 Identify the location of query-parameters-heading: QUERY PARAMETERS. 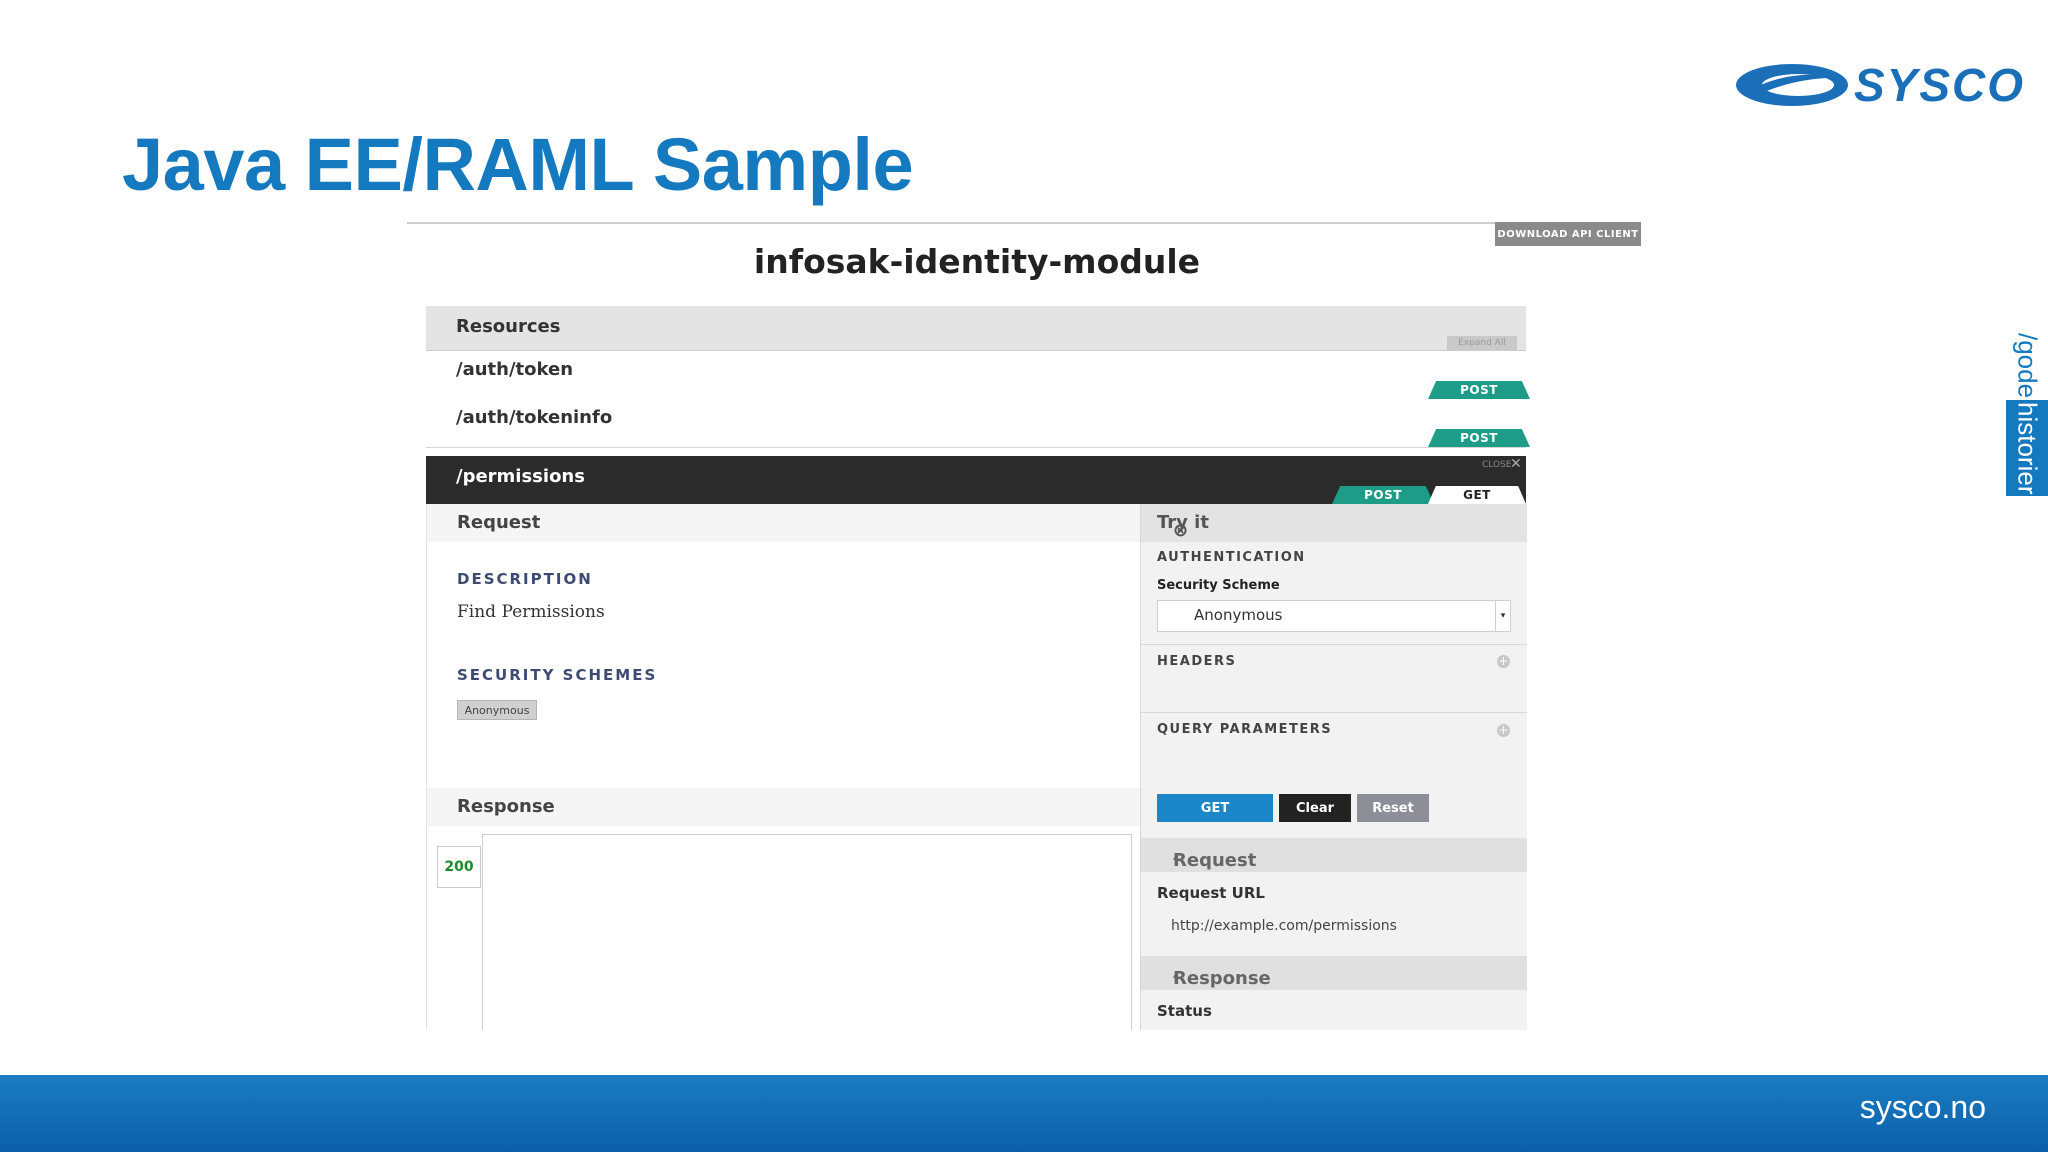
(1245, 729).